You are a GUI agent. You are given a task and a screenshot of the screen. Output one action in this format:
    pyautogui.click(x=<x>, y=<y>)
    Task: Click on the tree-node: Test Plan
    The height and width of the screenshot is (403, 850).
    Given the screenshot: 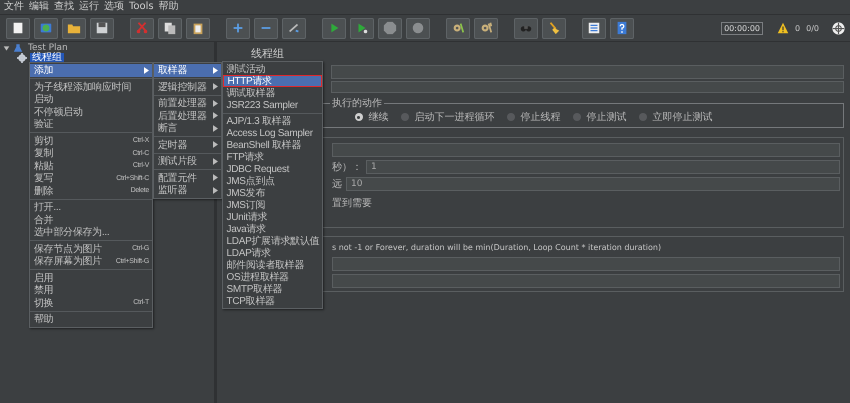 What is the action you would take?
    pyautogui.click(x=48, y=48)
    